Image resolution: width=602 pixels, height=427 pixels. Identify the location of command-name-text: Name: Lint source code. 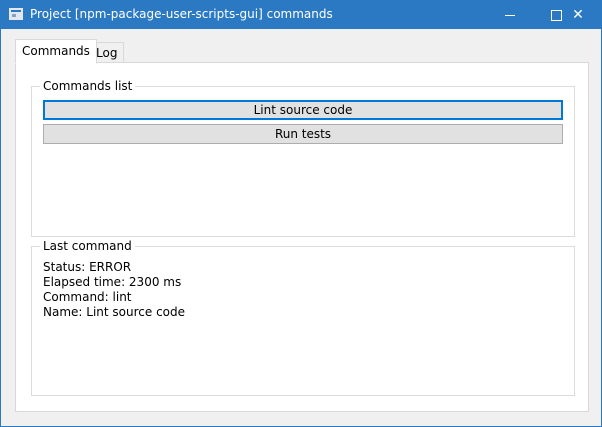
(114, 312).